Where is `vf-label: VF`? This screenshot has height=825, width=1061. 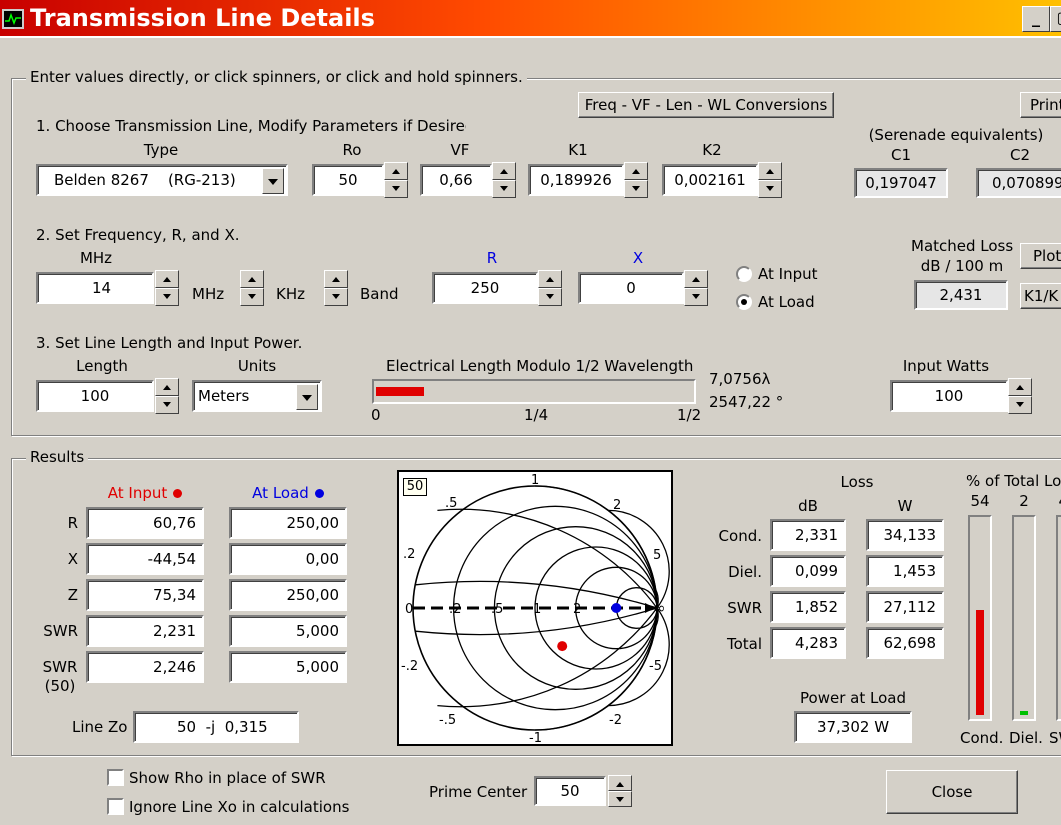
vf-label: VF is located at coordinates (460, 150).